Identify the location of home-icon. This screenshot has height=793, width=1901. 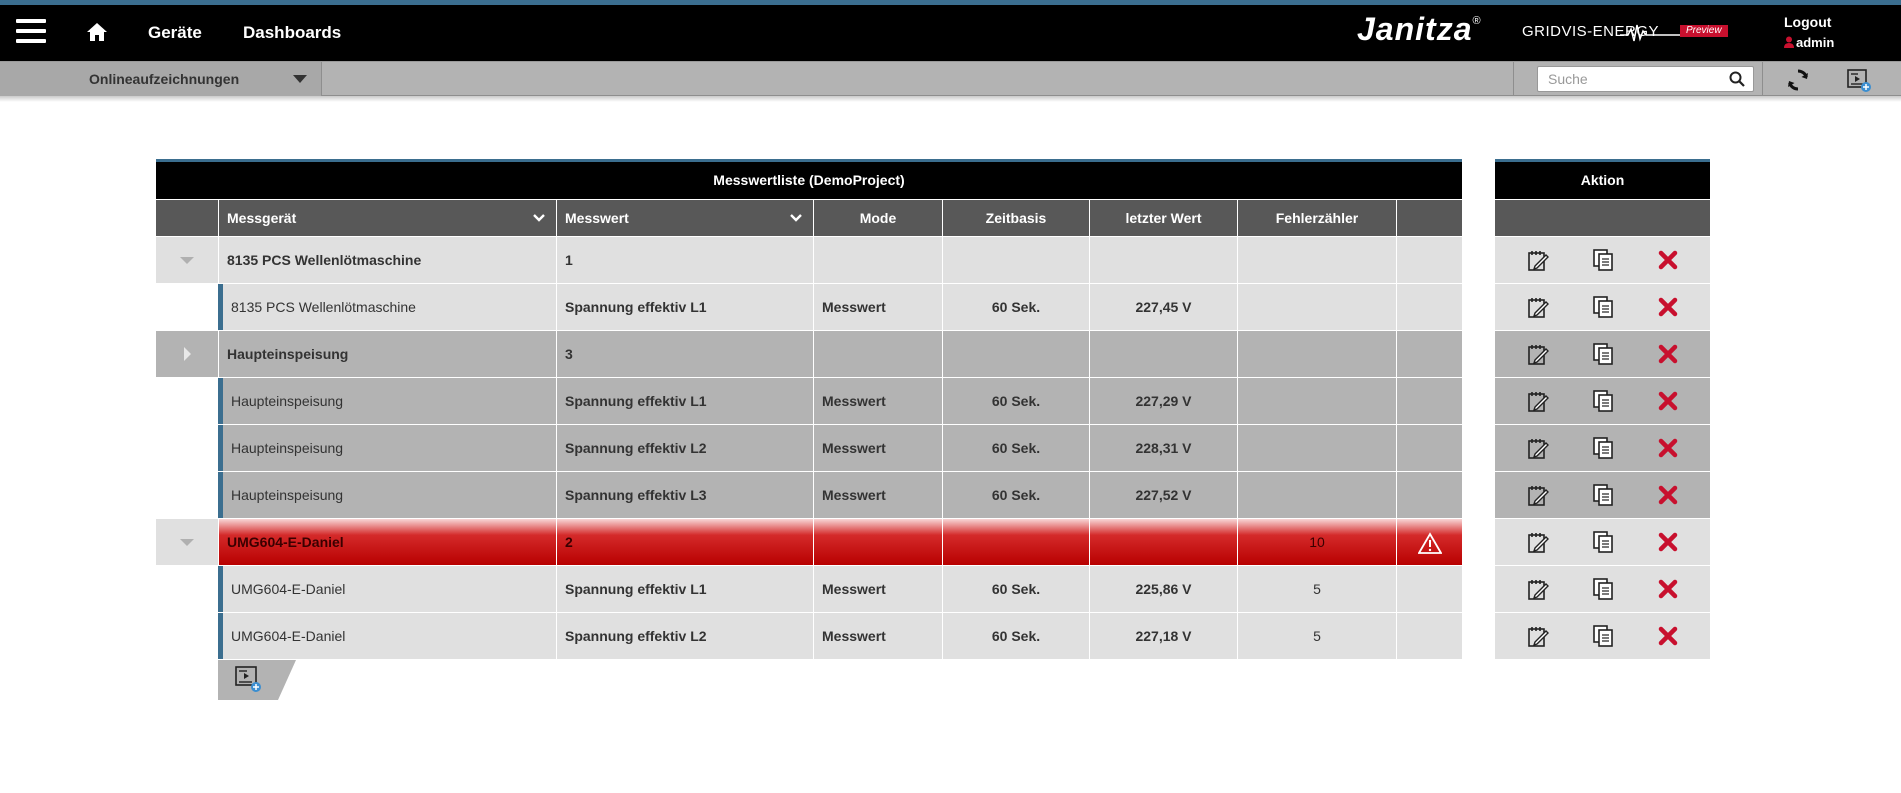
(97, 32).